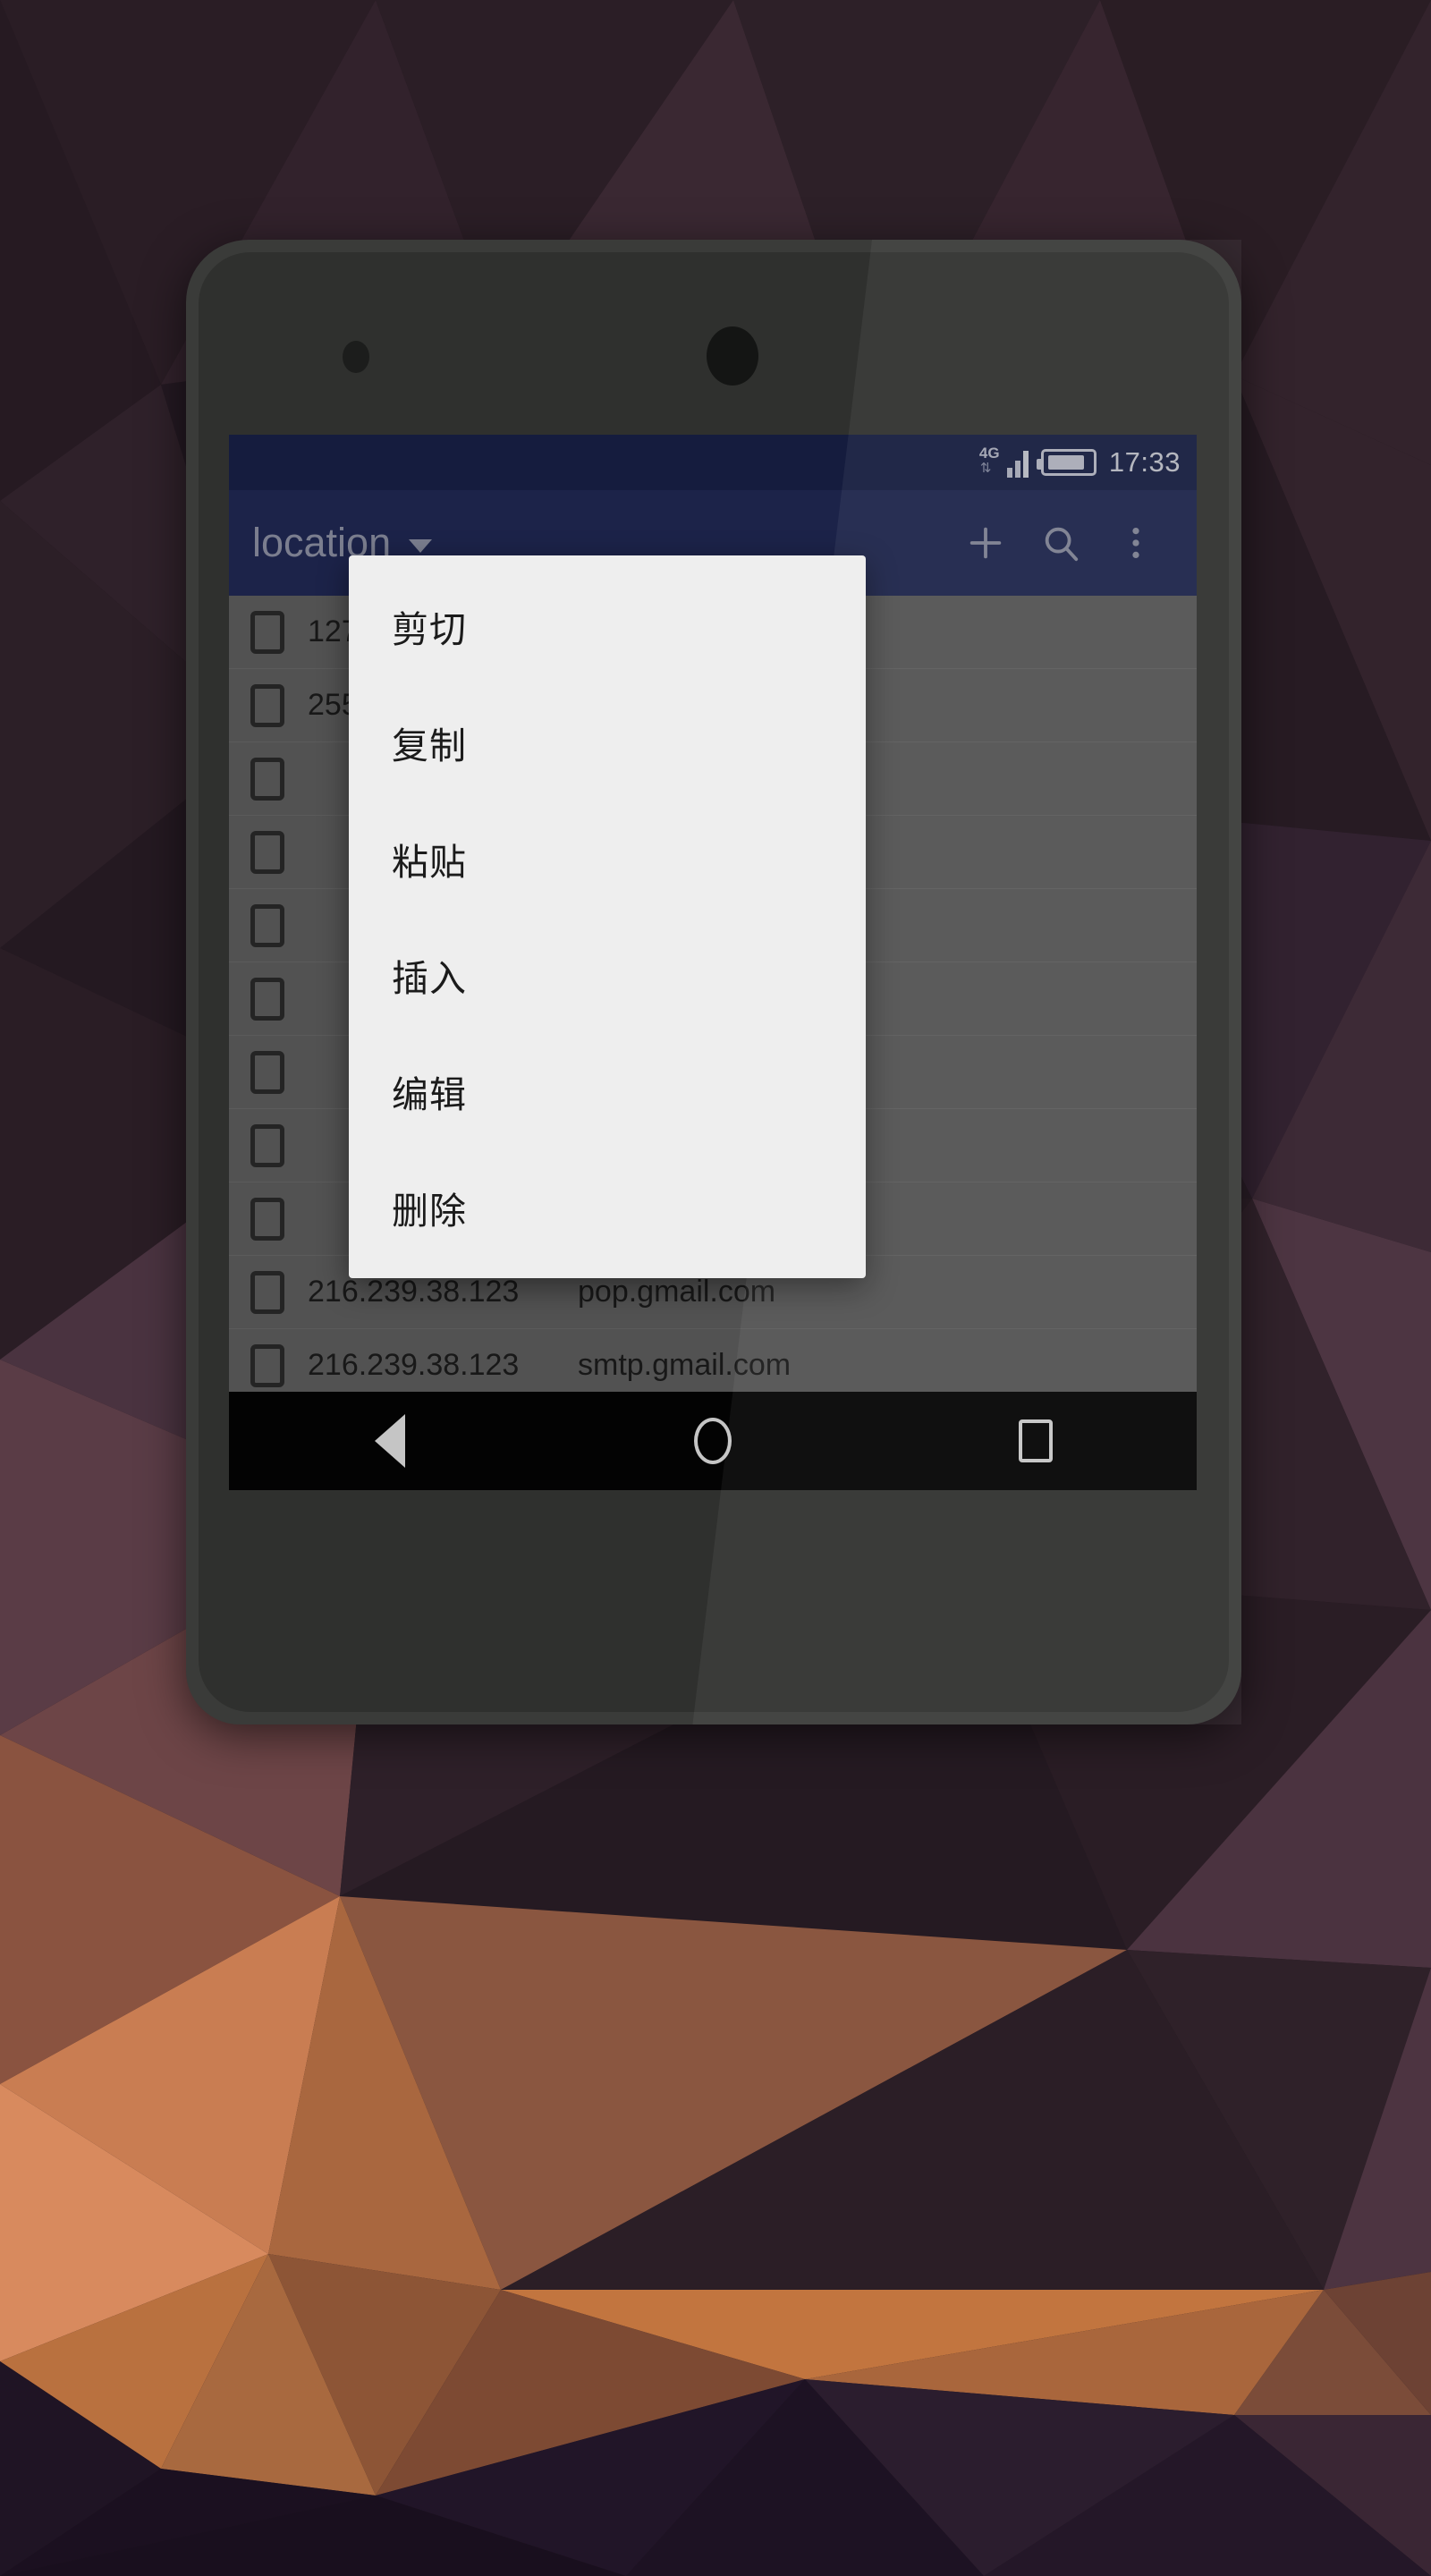  Describe the element at coordinates (608, 975) in the screenshot. I see `menu-item-insert: 插入` at that location.